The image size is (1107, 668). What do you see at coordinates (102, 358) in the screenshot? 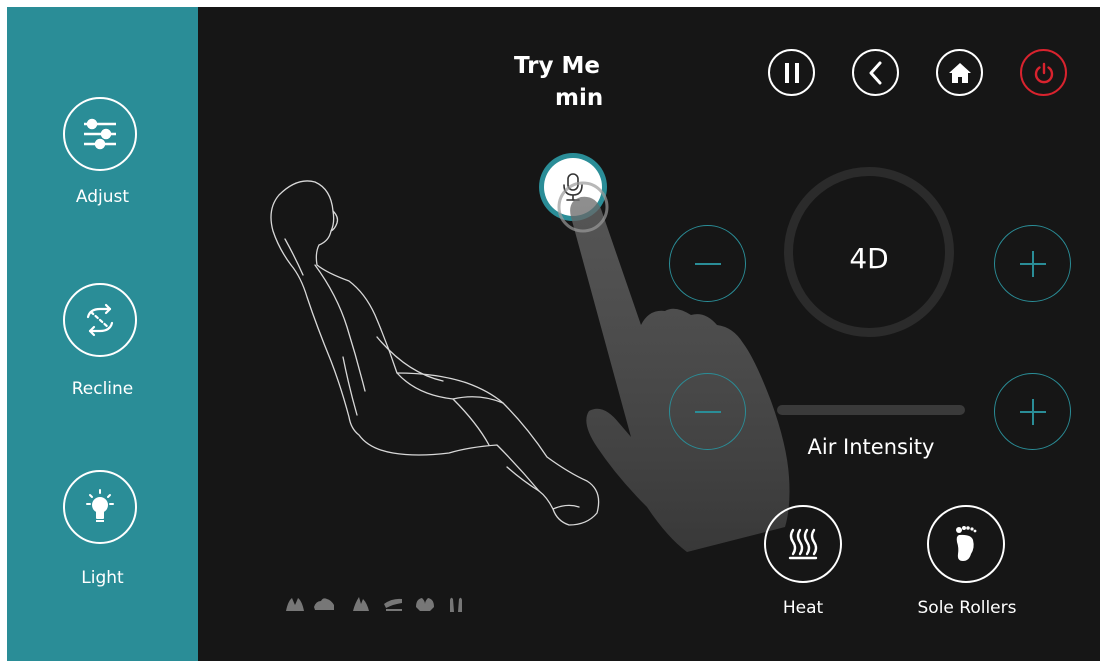
I see `sidebar-item-recline: Recline` at bounding box center [102, 358].